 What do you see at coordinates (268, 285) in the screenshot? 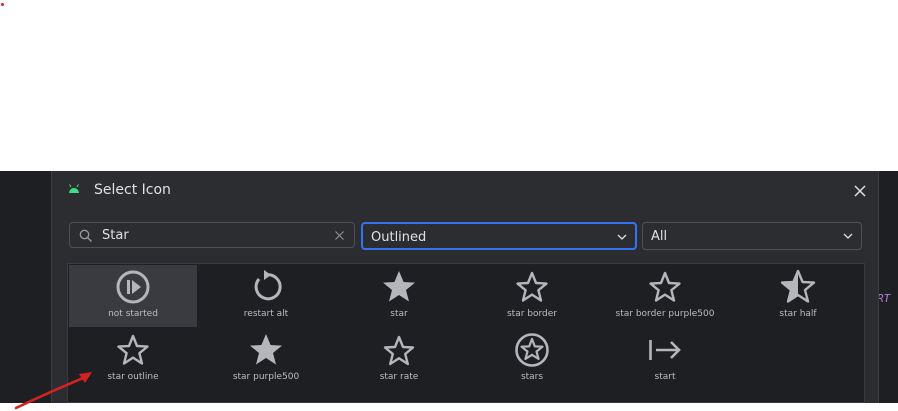
I see `restart-alt-icon` at bounding box center [268, 285].